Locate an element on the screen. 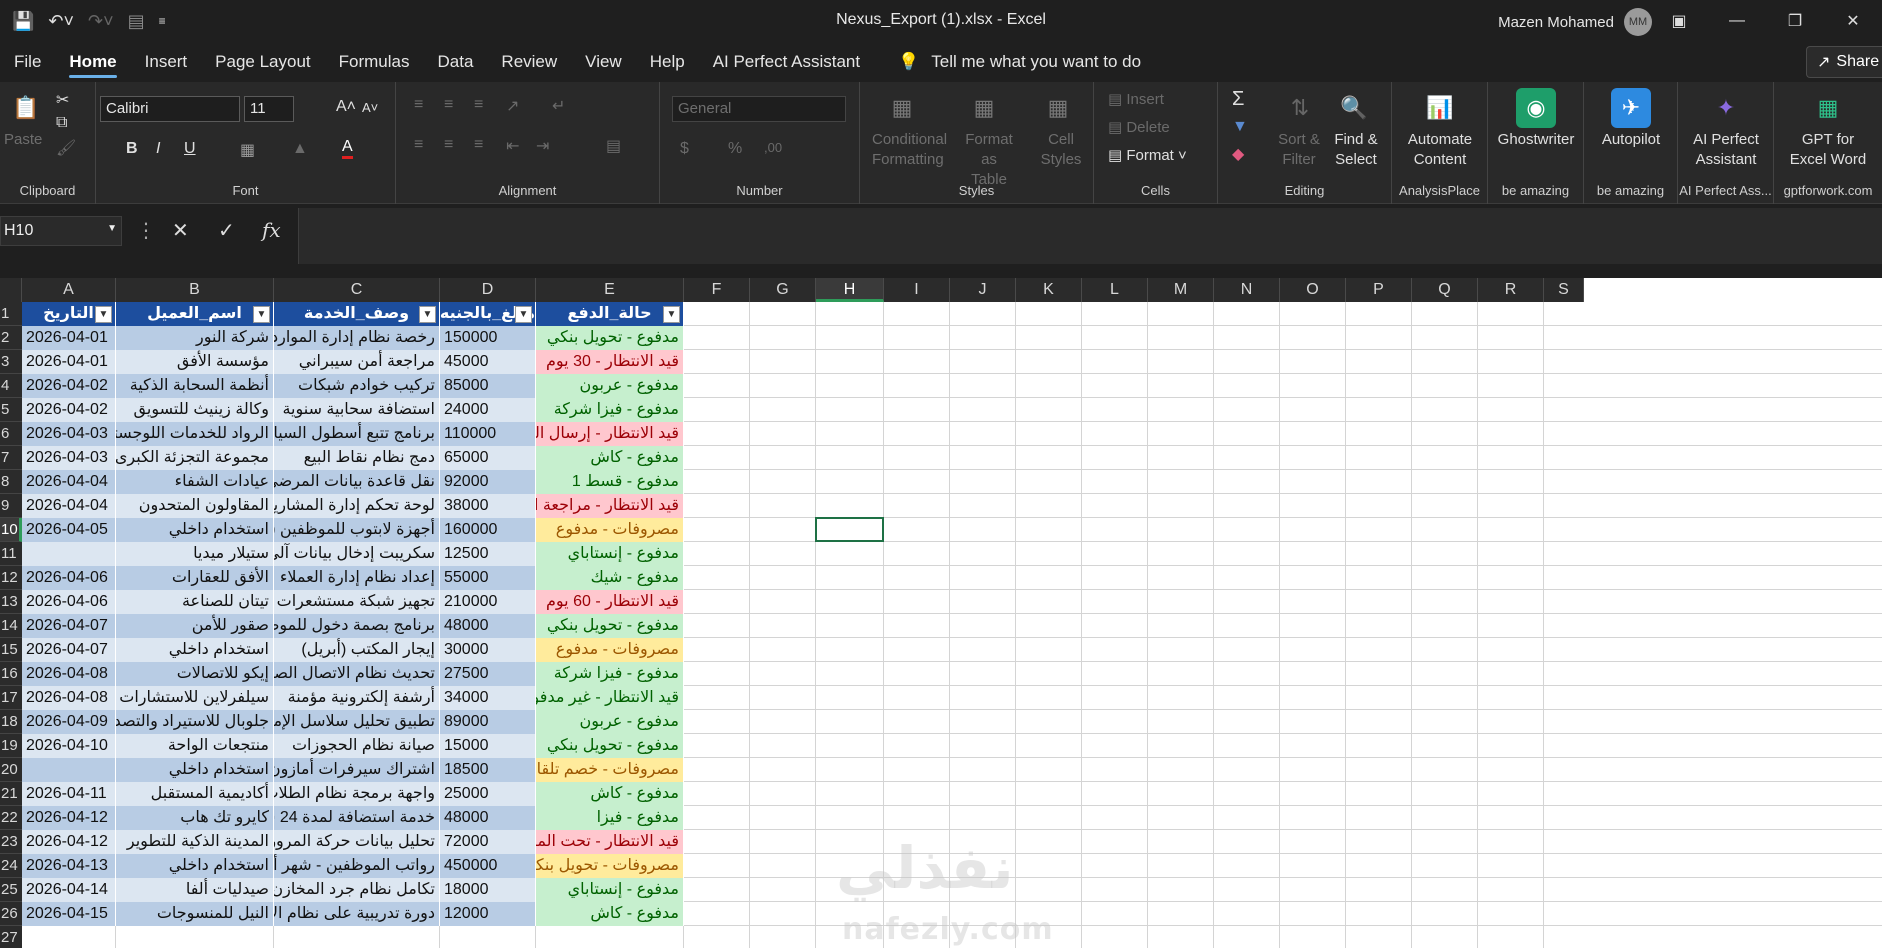  cell-amount: 150000 is located at coordinates (488, 338).